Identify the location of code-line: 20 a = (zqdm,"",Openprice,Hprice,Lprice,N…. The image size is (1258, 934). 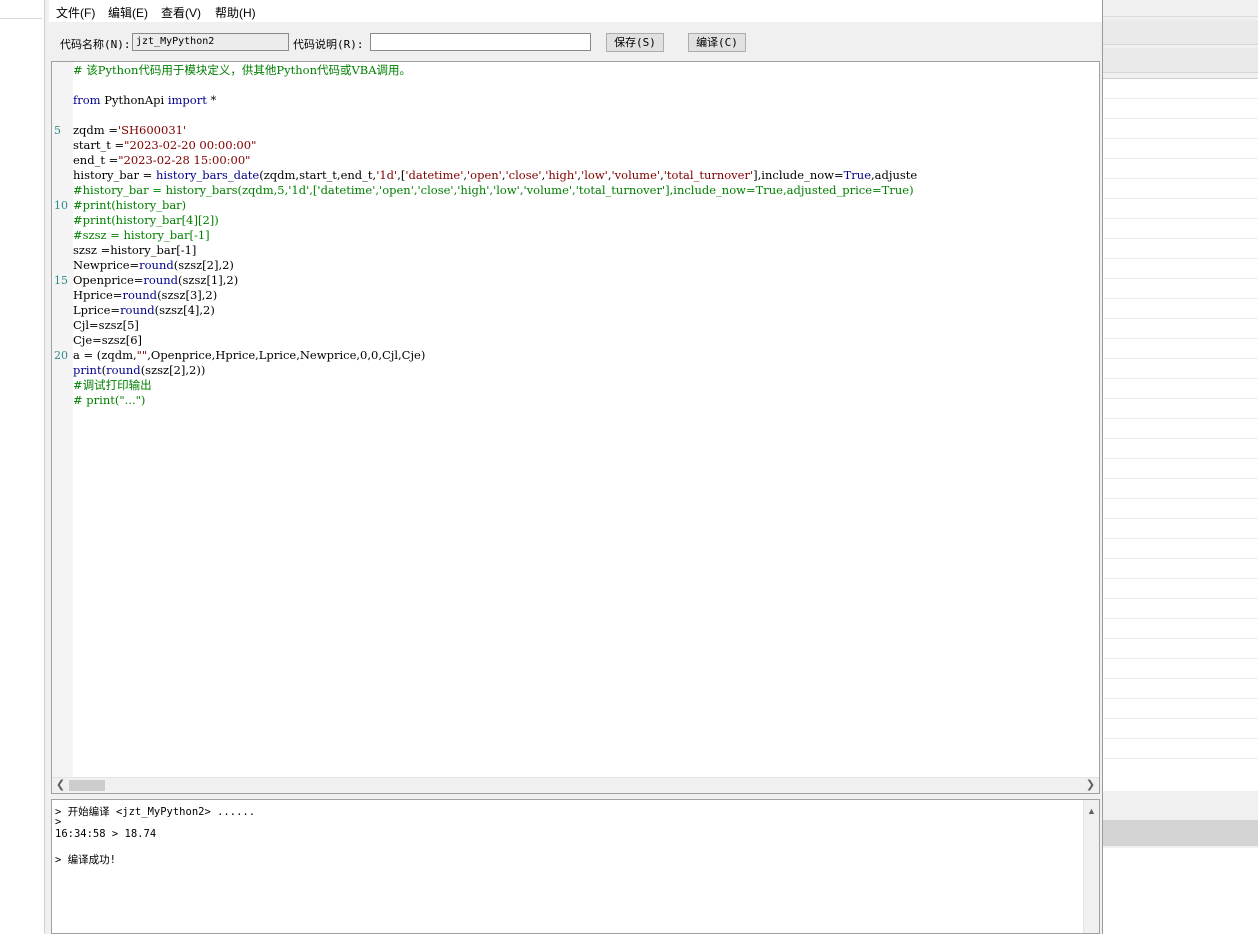
(575, 355).